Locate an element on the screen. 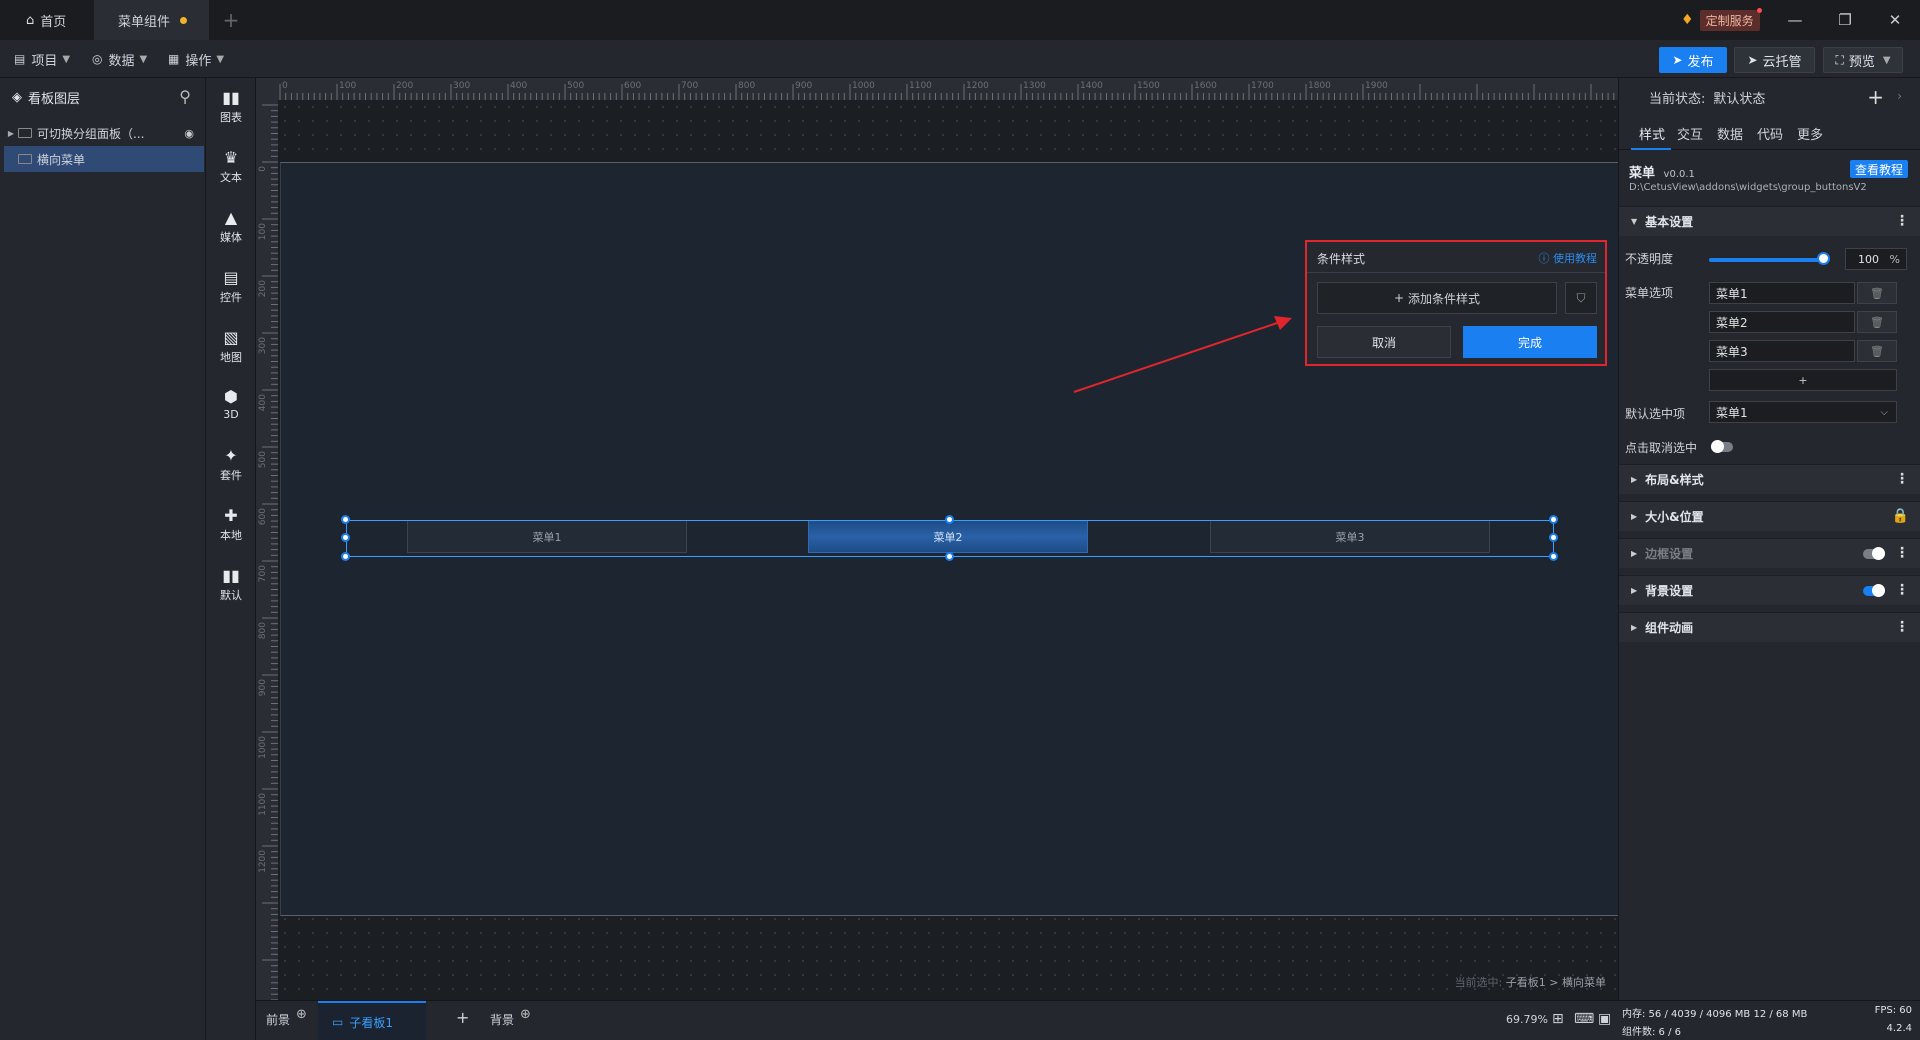  ruler-tick-label: 1000 is located at coordinates (863, 86).